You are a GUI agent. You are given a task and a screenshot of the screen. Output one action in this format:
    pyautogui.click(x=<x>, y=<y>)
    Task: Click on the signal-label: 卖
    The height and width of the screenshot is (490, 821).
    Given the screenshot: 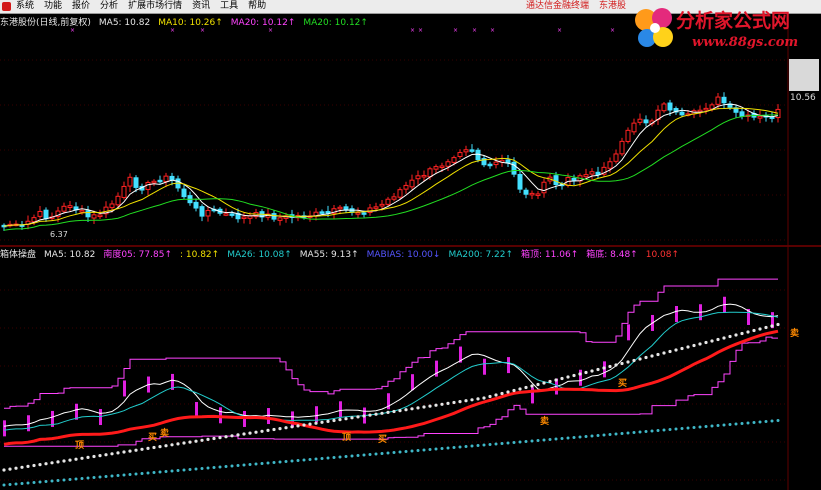 What is the action you would take?
    pyautogui.click(x=164, y=433)
    